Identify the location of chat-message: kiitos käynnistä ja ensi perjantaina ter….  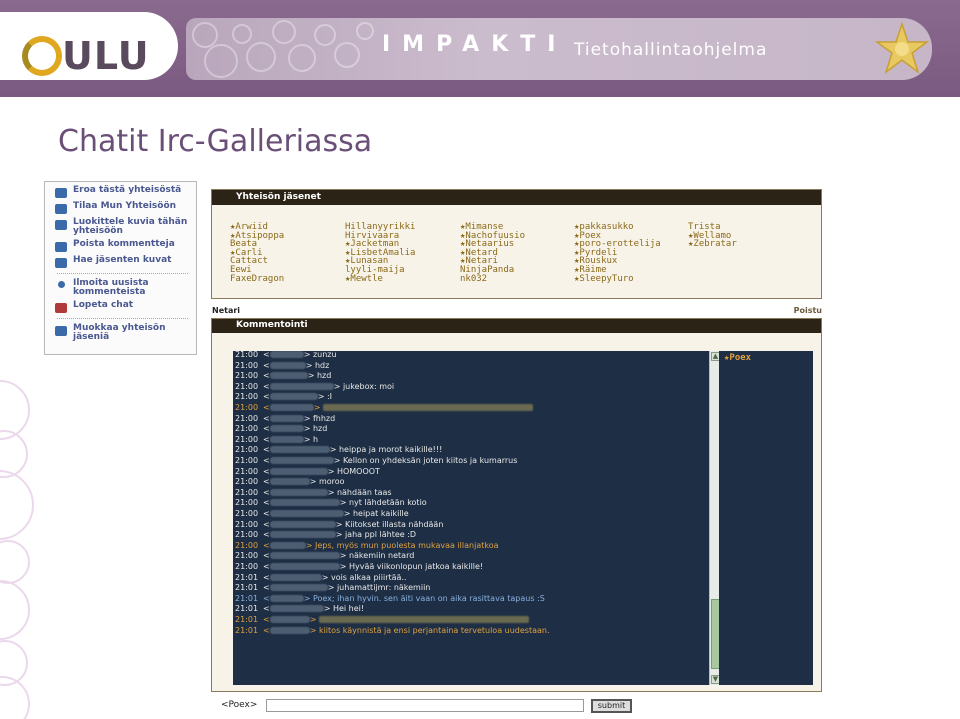
(434, 630).